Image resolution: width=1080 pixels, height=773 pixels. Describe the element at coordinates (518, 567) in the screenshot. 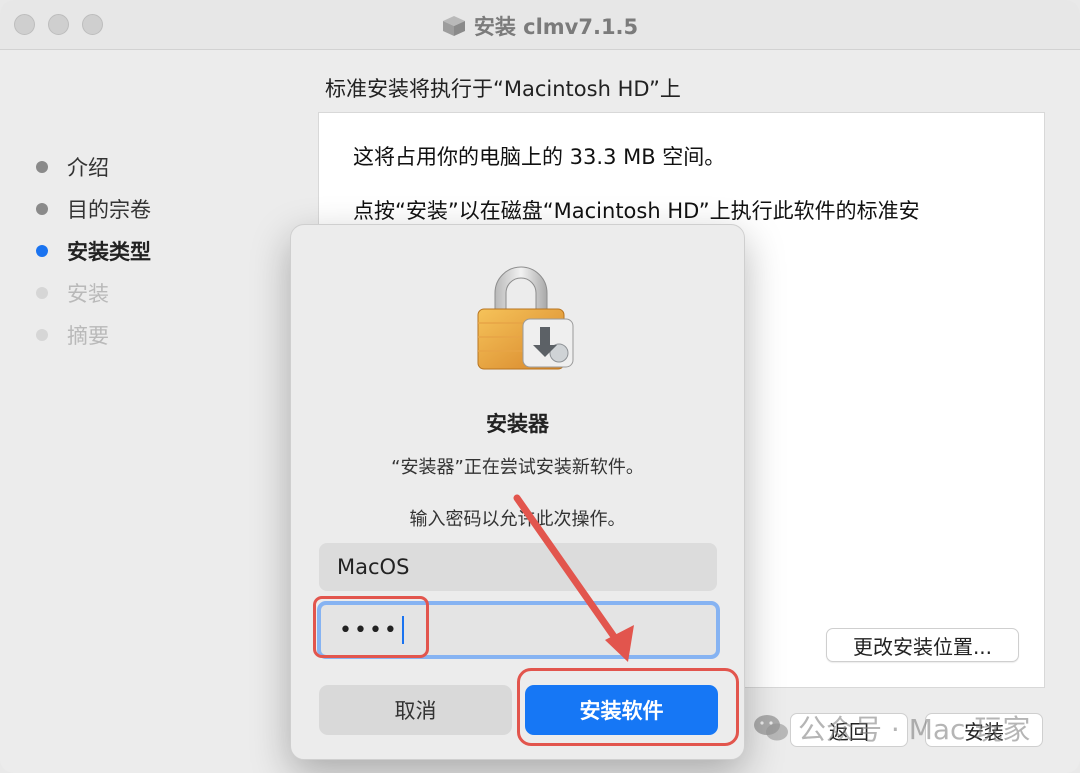

I see `username-field: MacOS` at that location.